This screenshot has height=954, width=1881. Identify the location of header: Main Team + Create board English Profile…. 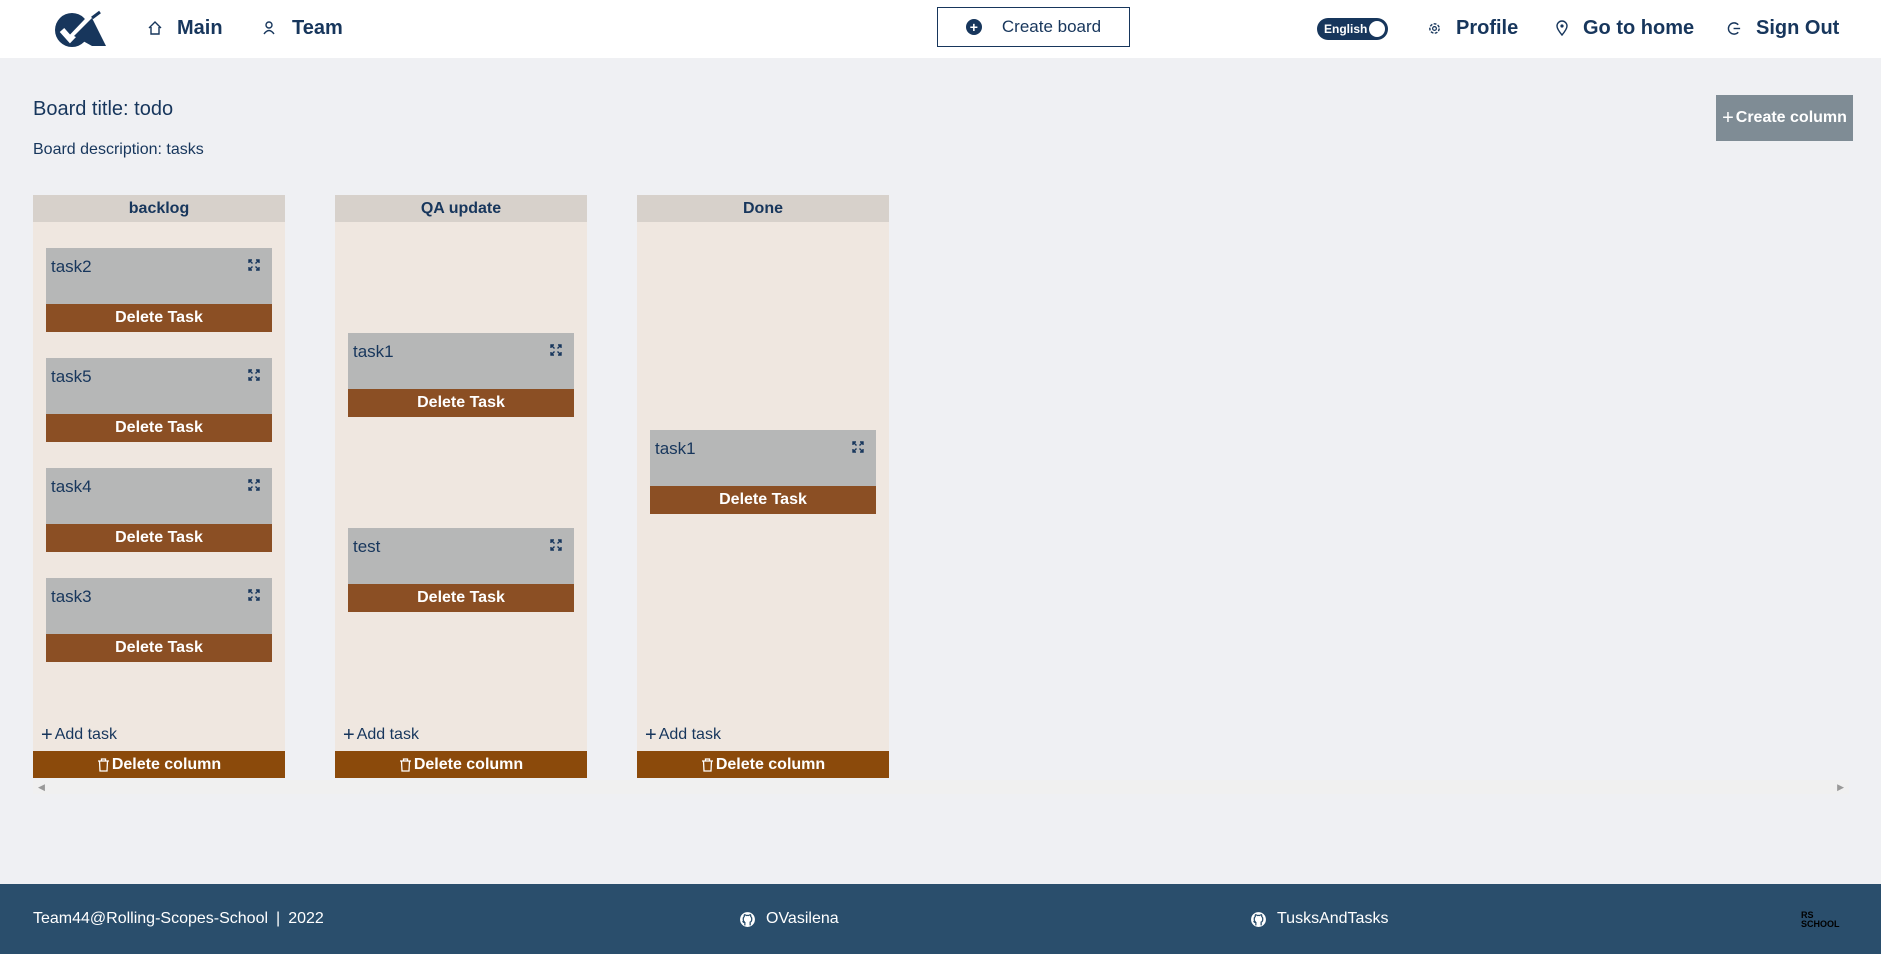
(940, 29).